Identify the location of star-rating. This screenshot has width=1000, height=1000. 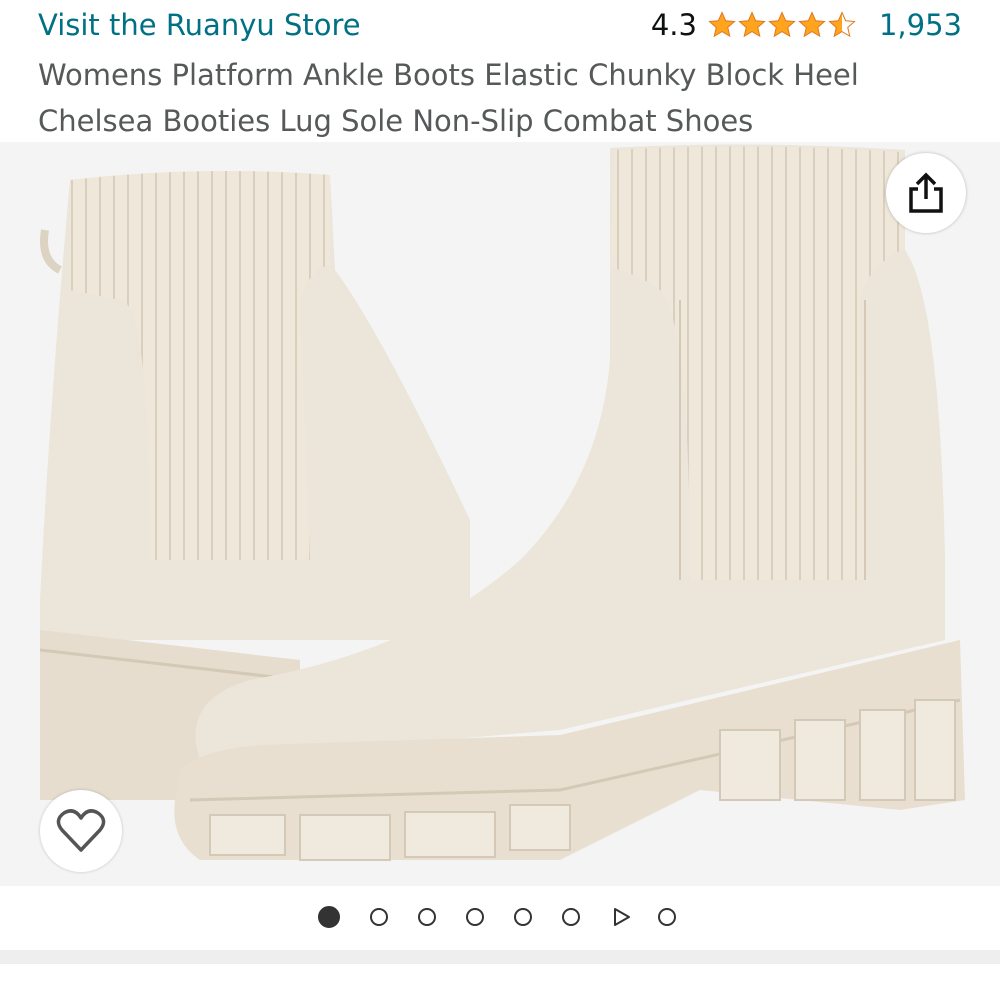
(782, 25).